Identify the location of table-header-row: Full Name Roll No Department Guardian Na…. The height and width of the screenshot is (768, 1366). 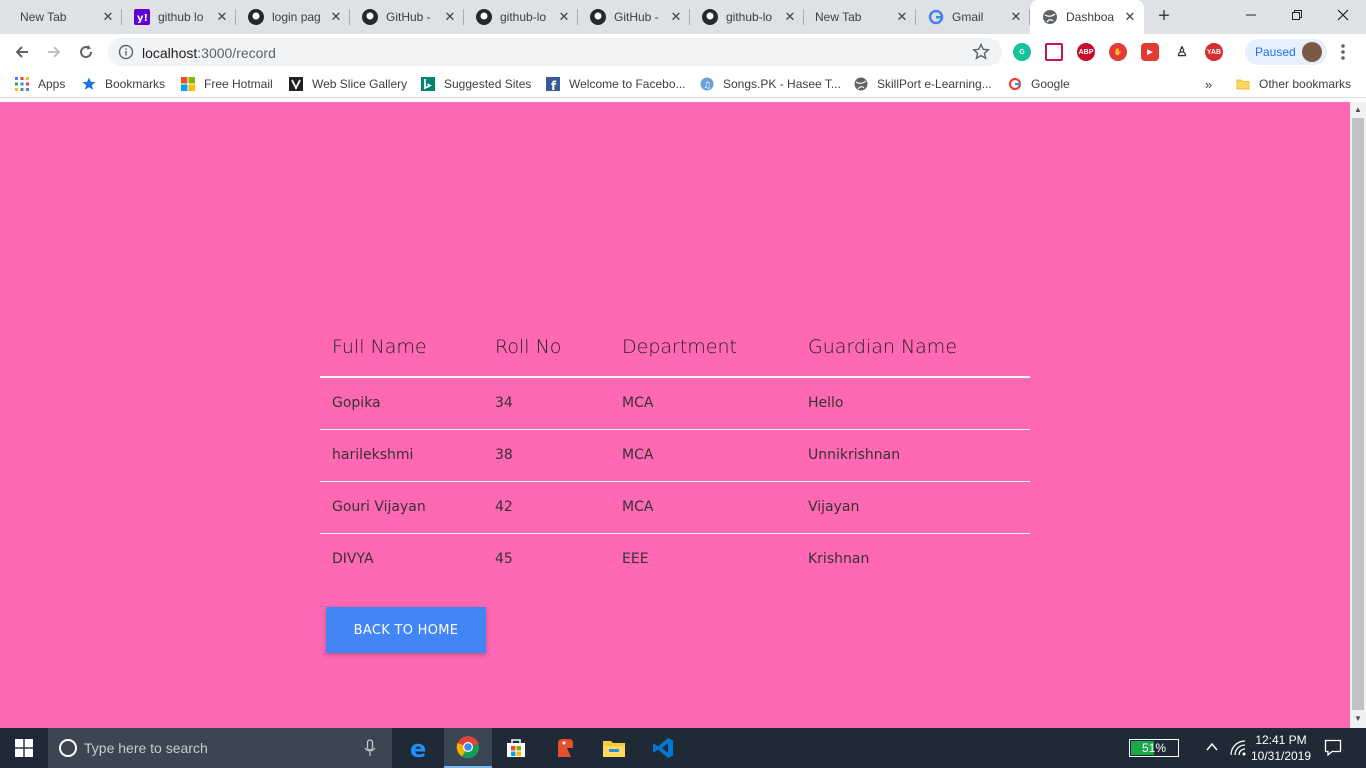
(675, 347).